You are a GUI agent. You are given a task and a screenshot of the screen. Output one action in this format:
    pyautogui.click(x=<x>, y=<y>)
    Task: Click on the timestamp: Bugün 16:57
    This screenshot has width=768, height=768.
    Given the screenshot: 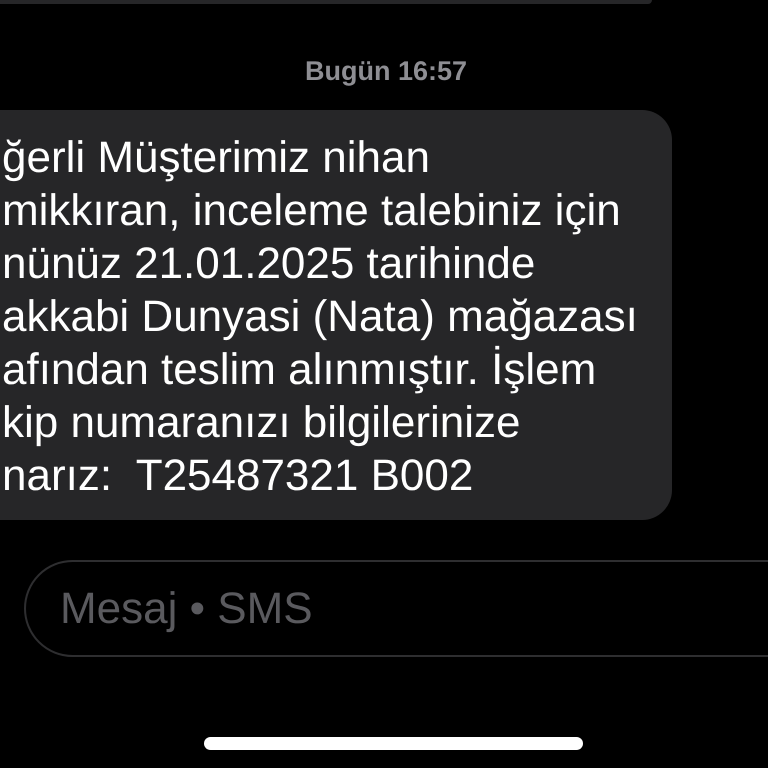 What is the action you would take?
    pyautogui.click(x=386, y=71)
    